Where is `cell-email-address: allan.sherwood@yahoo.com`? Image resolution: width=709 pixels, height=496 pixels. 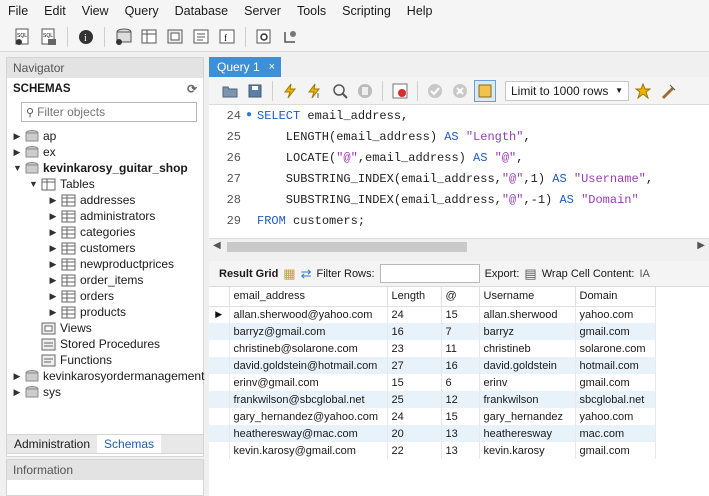
cell-email-address: allan.sherwood@yahoo.com is located at coordinates (308, 314).